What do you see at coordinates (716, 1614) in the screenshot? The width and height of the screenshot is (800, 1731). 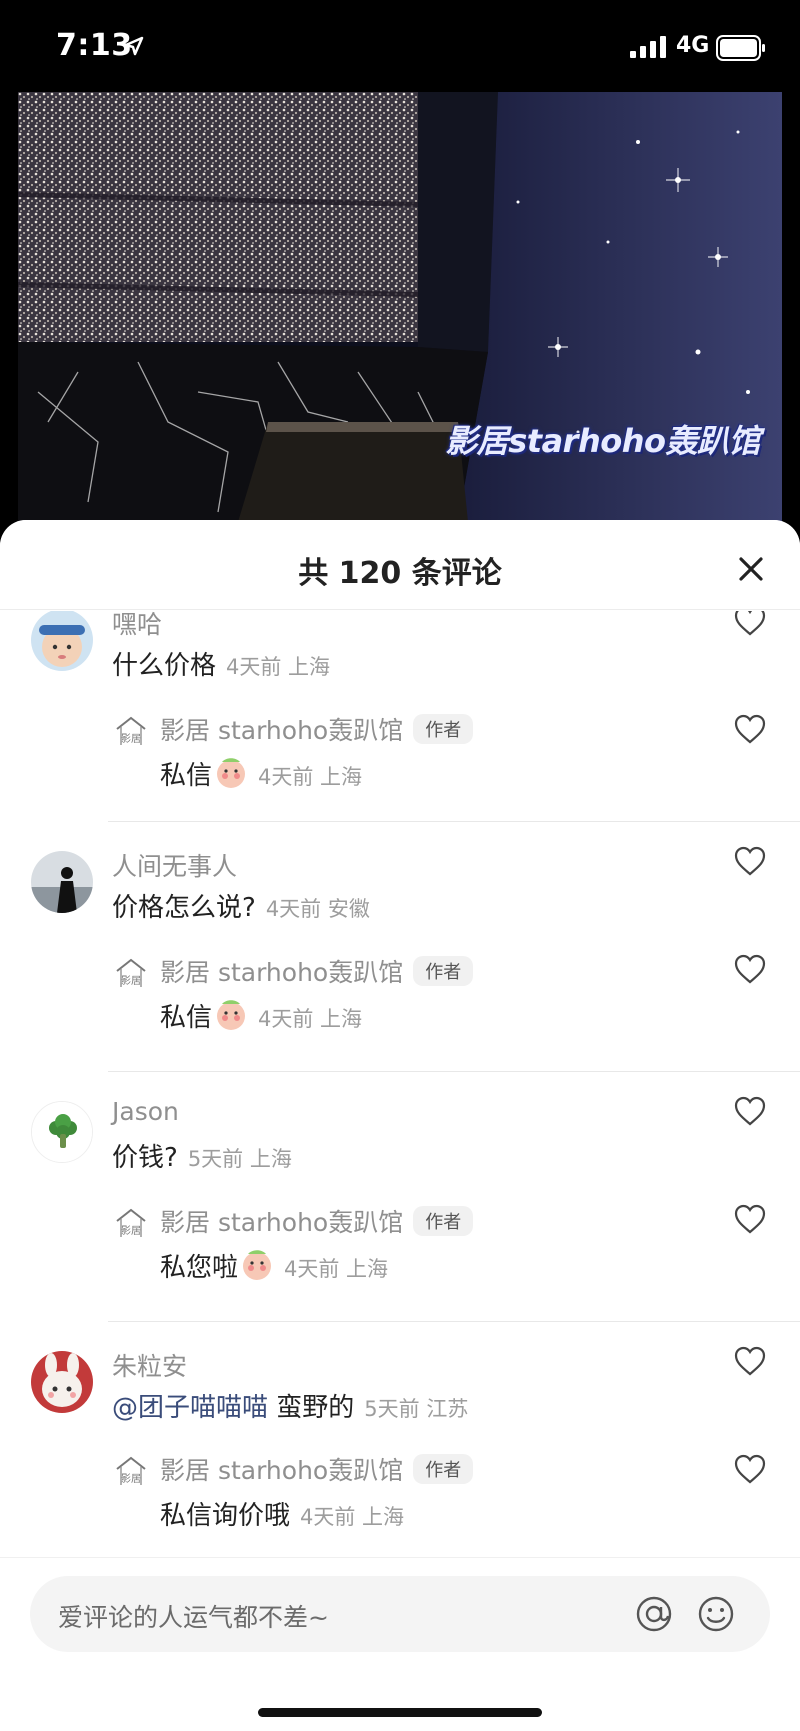 I see `smiley-icon` at bounding box center [716, 1614].